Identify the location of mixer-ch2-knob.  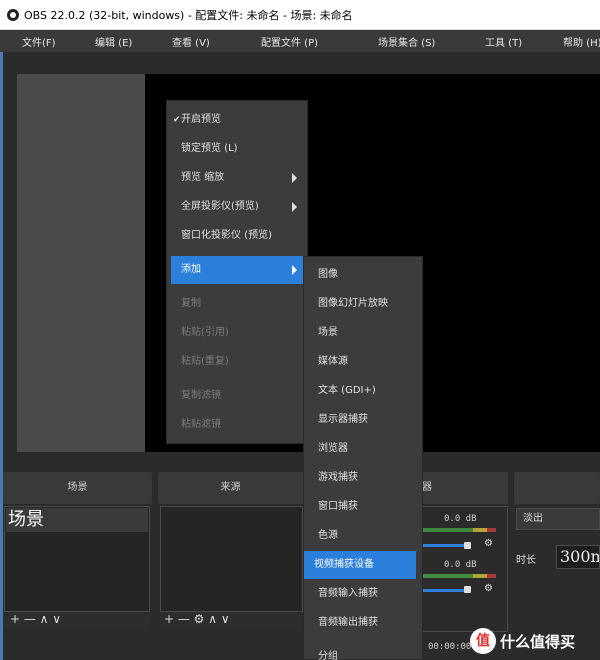
(467, 589).